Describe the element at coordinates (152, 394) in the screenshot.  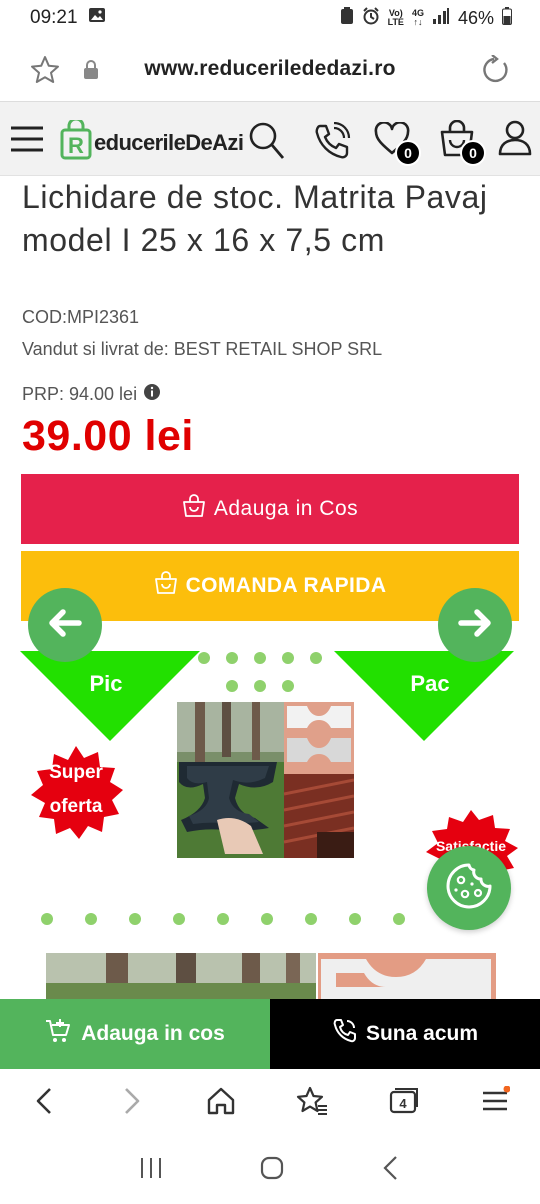
I see `info-icon` at that location.